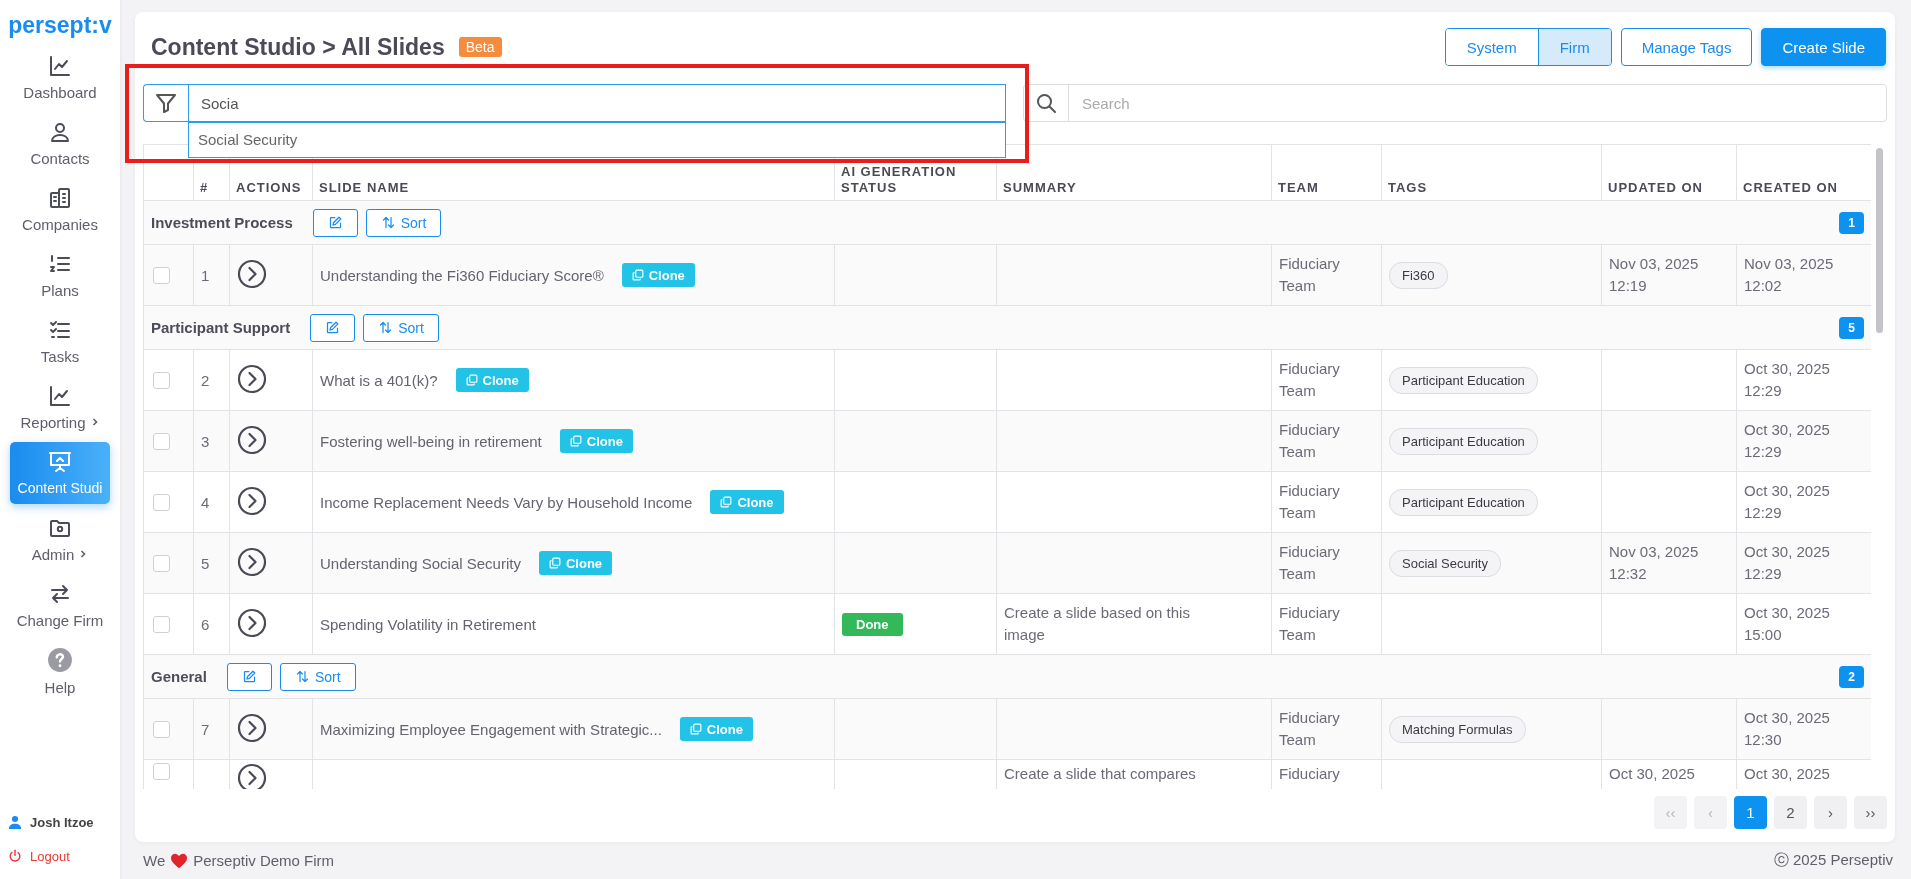 Image resolution: width=1911 pixels, height=879 pixels. I want to click on row-number: 5, so click(205, 563).